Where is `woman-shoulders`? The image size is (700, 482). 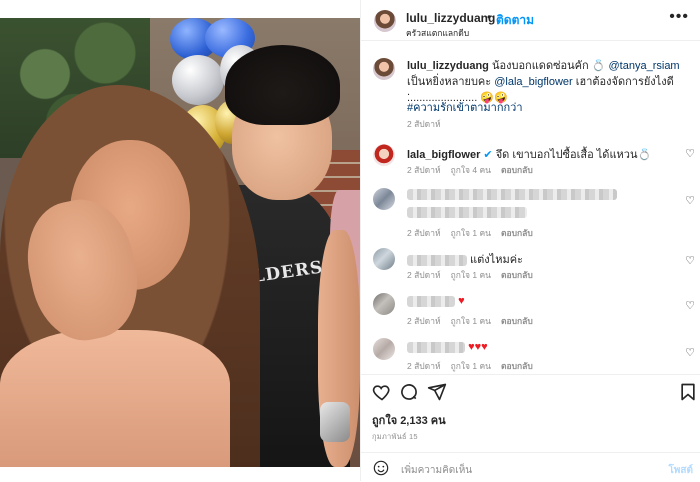
woman-shoulders is located at coordinates (115, 398).